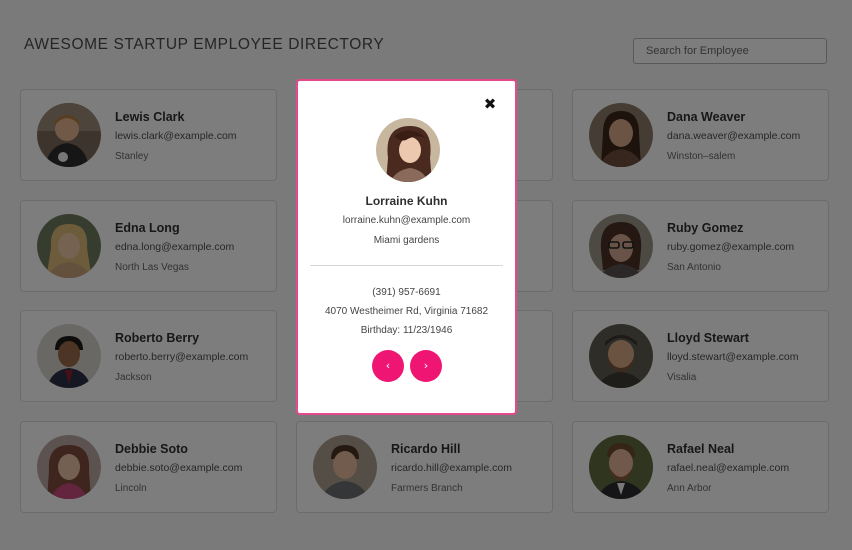 Image resolution: width=852 pixels, height=550 pixels. What do you see at coordinates (406, 311) in the screenshot?
I see `modal-employee-address: 4070 Westheimer Rd, Virginia 71682` at bounding box center [406, 311].